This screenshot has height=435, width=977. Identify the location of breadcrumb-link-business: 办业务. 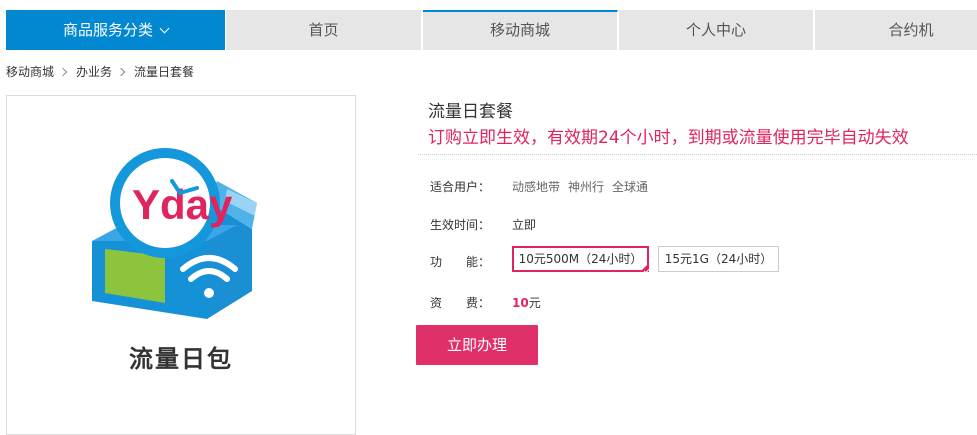
(94, 72).